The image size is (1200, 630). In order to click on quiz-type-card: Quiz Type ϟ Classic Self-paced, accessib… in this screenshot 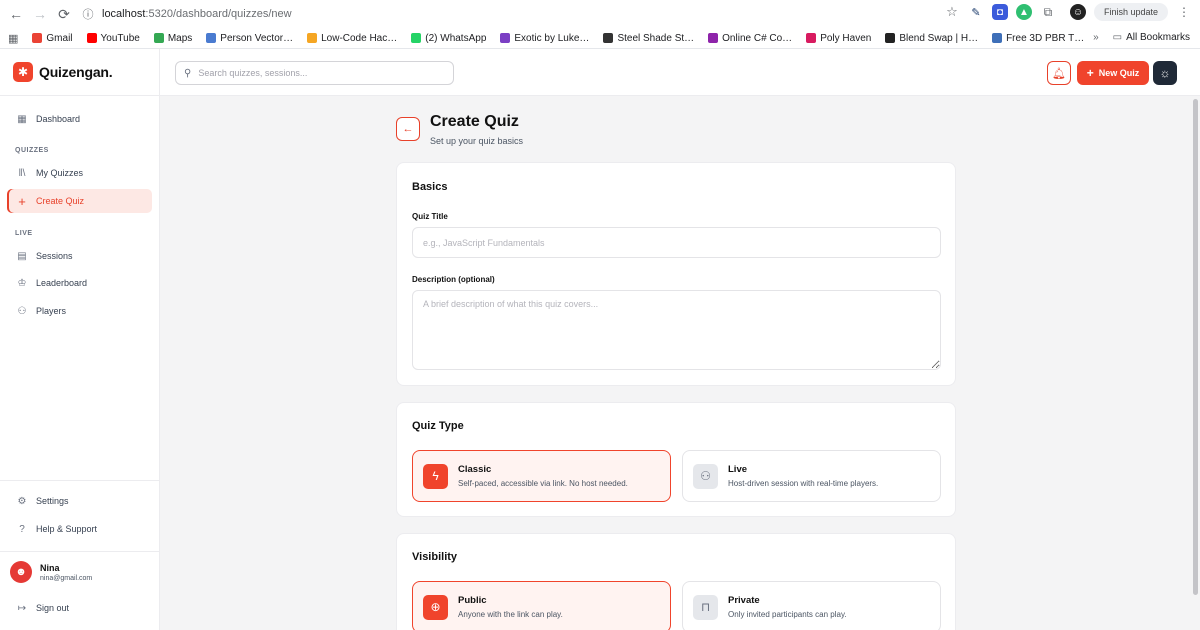, I will do `click(676, 459)`.